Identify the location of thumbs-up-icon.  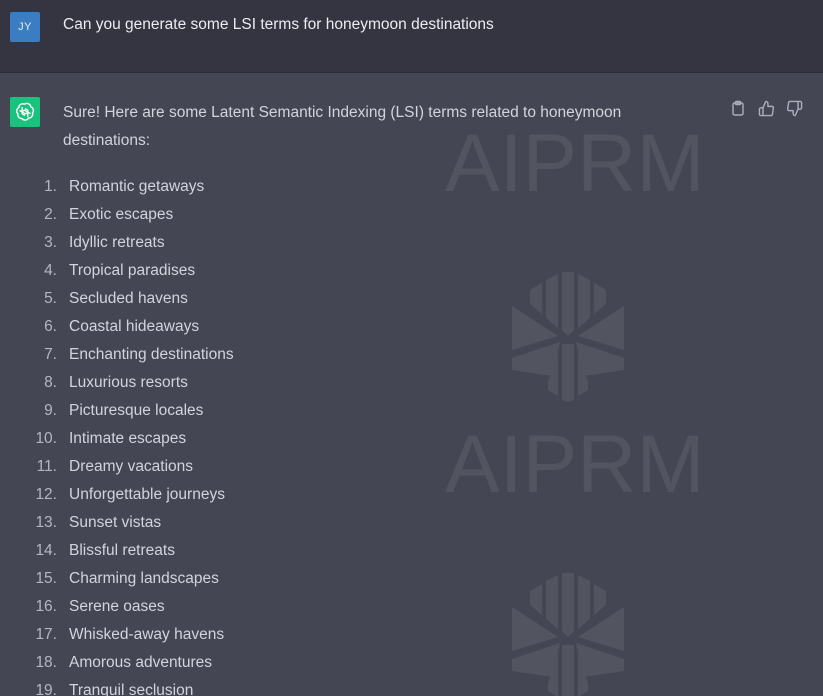
(766, 108).